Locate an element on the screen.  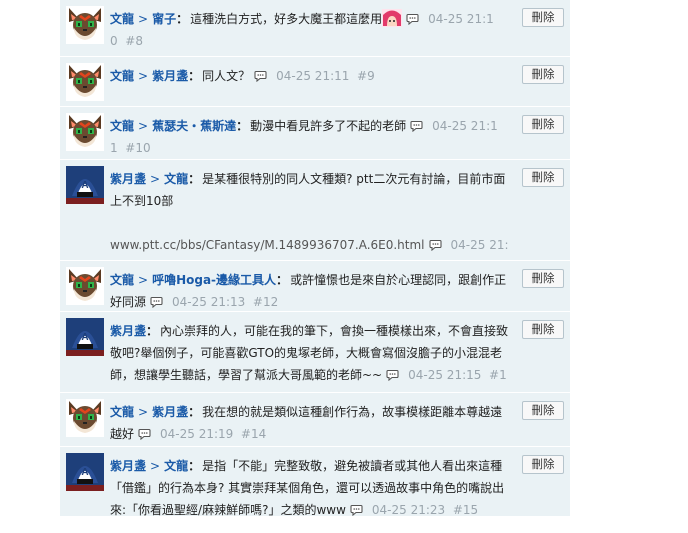
comment-text: 文龍 > 紫月盞： 同人文？ 04-25 21:11 #9 is located at coordinates (311, 76).